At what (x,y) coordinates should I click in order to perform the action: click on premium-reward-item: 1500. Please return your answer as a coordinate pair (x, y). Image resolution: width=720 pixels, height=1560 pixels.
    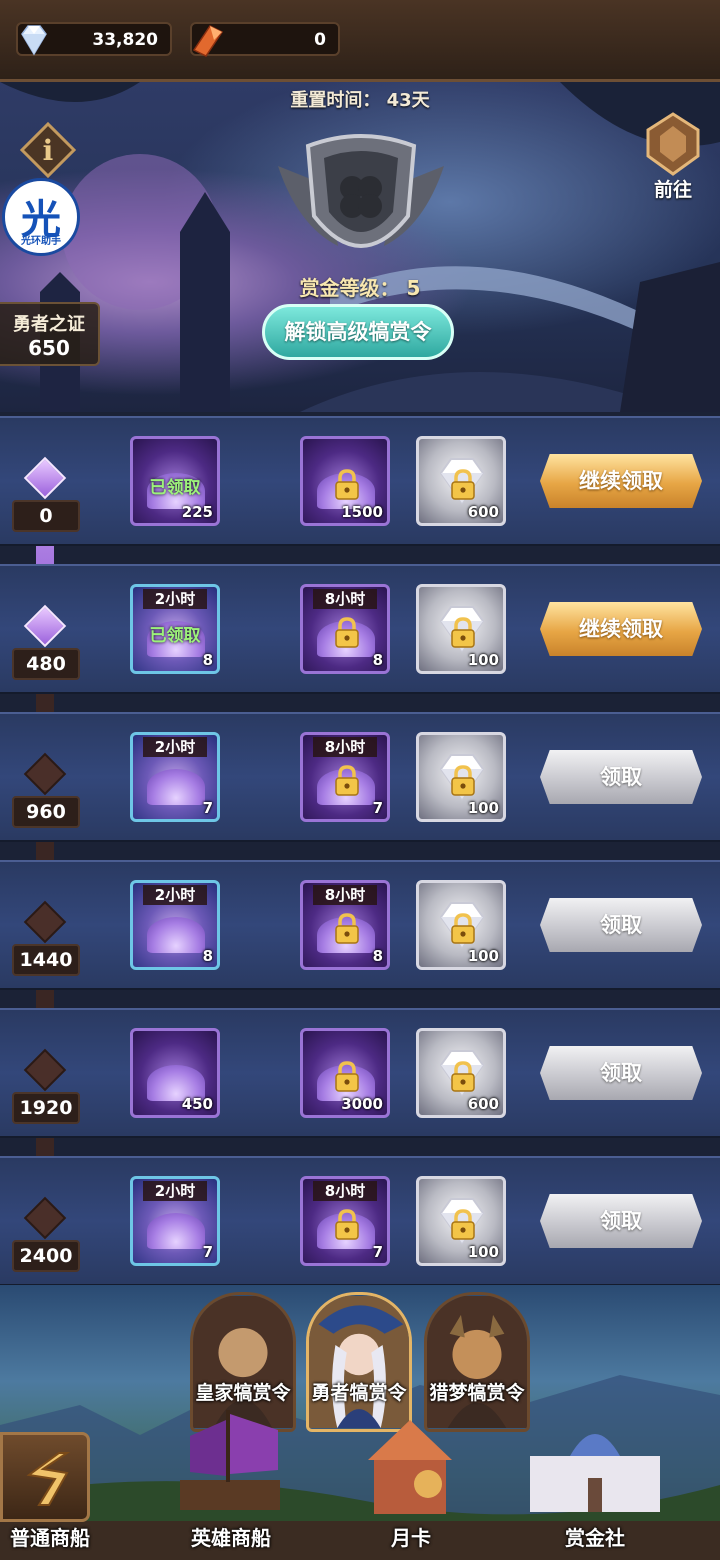
    Looking at the image, I should click on (345, 481).